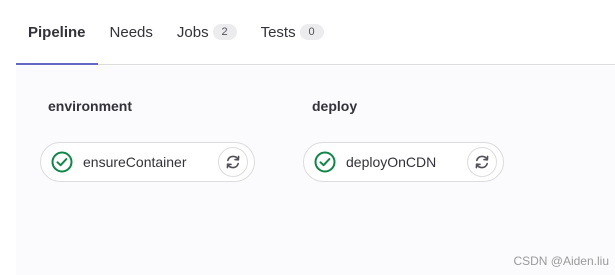 The width and height of the screenshot is (615, 275). Describe the element at coordinates (224, 32) in the screenshot. I see `jobs-count-badge: 2` at that location.